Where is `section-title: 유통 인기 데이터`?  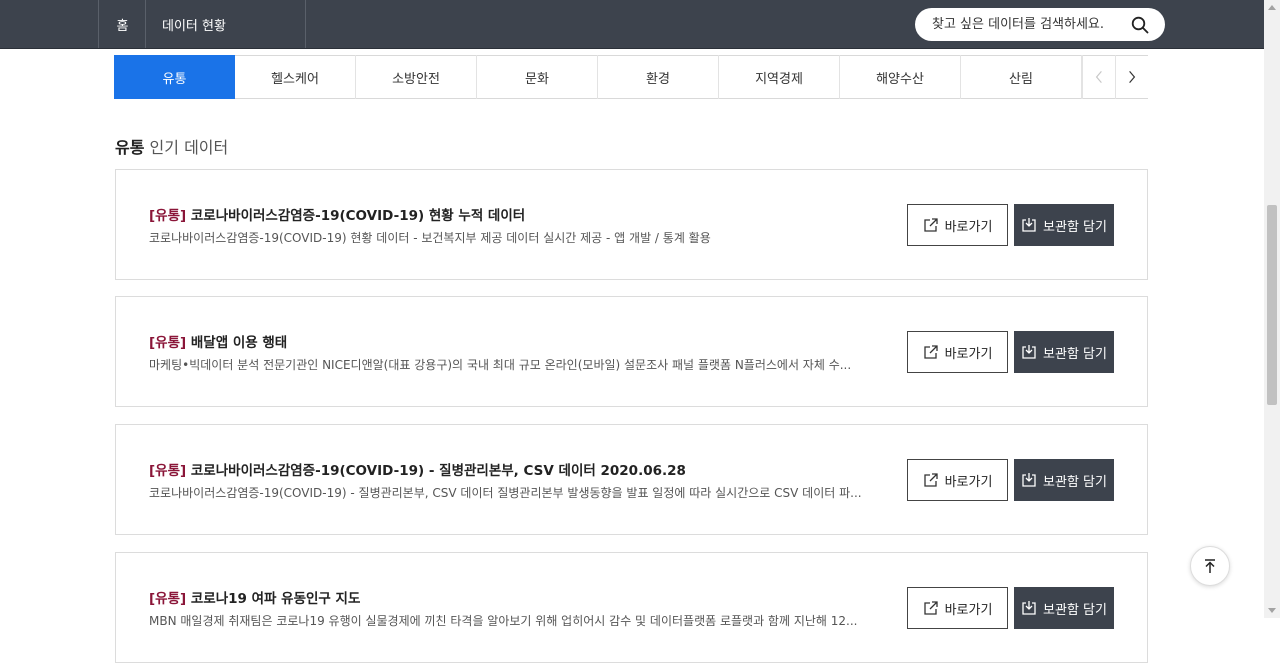
section-title: 유통 인기 데이터 is located at coordinates (171, 146).